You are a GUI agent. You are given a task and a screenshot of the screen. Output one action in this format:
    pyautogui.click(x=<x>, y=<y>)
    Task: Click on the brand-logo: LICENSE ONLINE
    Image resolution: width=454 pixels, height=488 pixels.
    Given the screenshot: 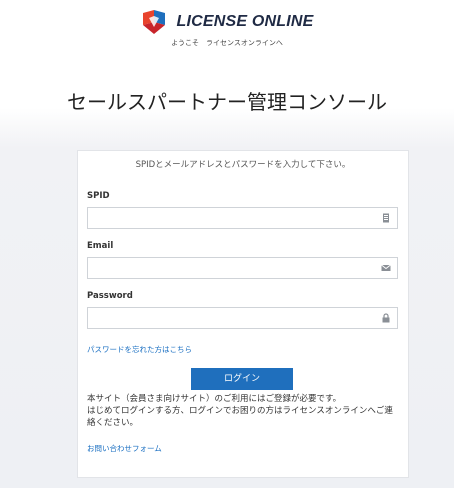 What is the action you would take?
    pyautogui.click(x=227, y=22)
    